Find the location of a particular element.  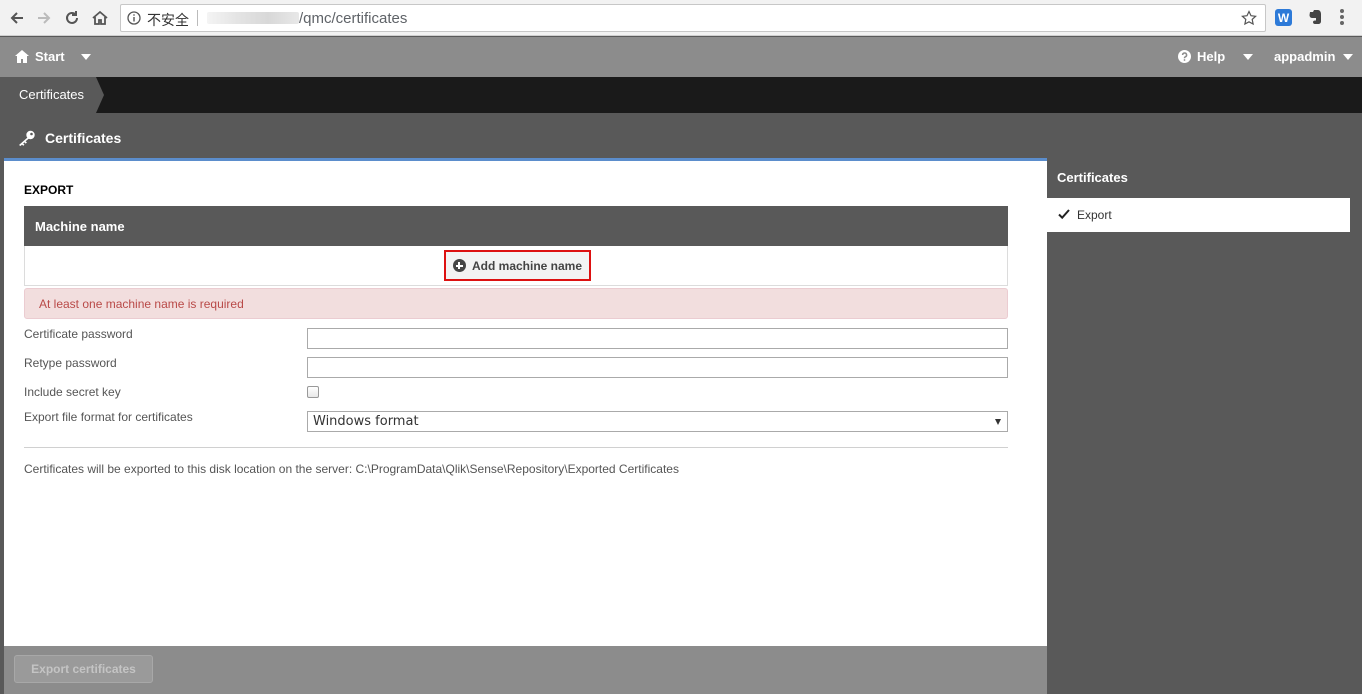

arrow-left-icon is located at coordinates (16, 18).